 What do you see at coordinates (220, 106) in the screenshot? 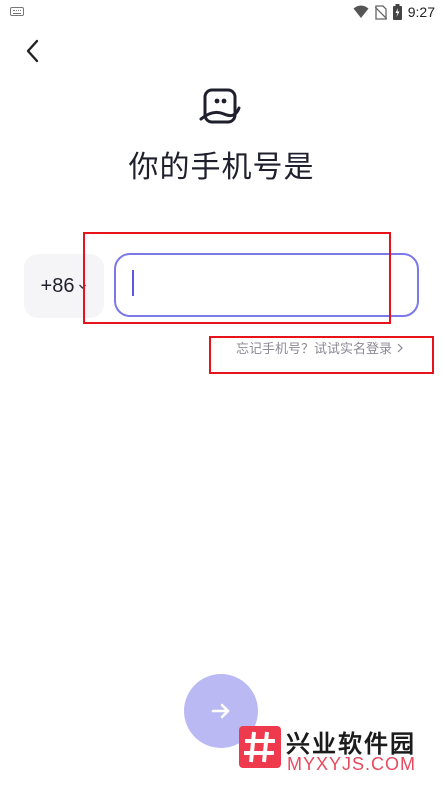
I see `app-logo-icon` at bounding box center [220, 106].